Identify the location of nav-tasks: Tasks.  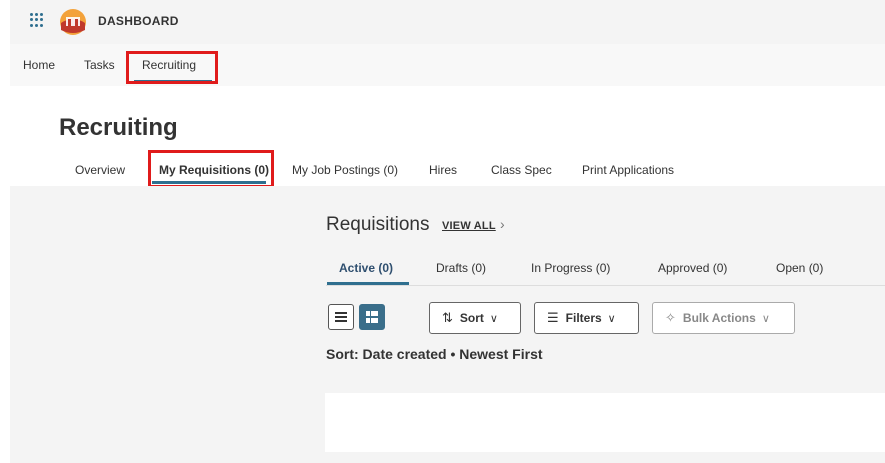
(99, 65).